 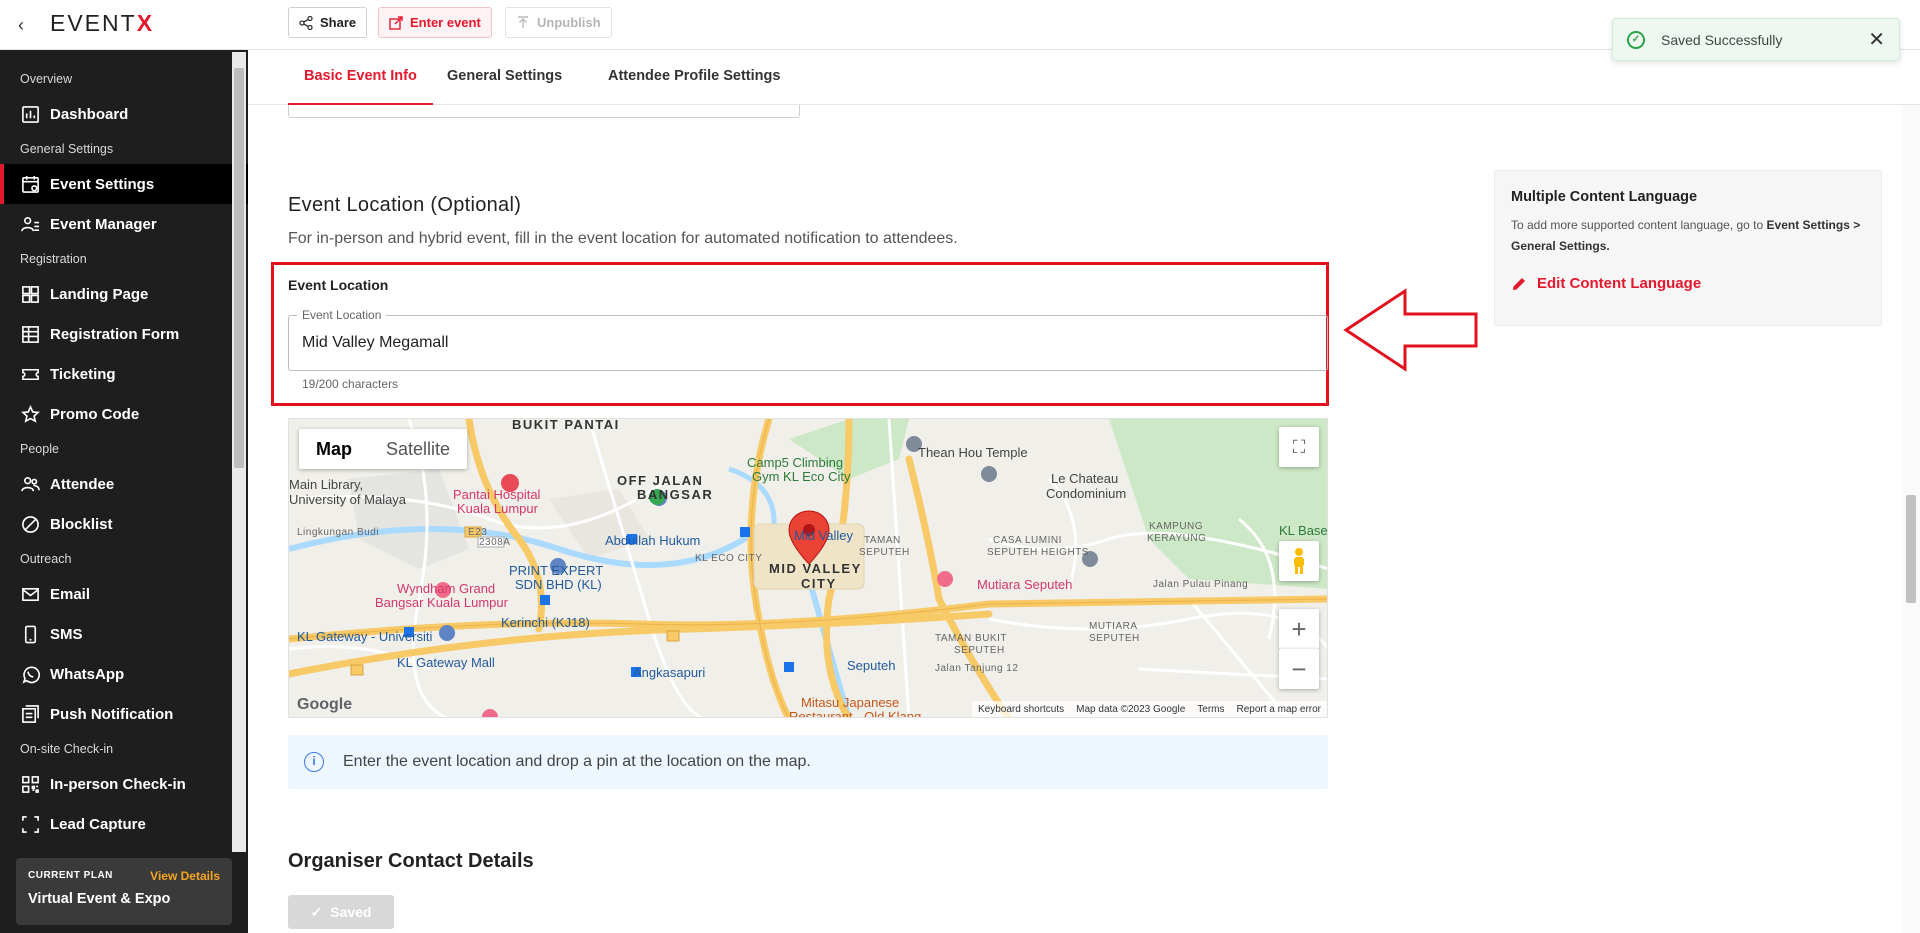 I want to click on sidebar-item-dashboard: Dashboard, so click(x=124, y=114).